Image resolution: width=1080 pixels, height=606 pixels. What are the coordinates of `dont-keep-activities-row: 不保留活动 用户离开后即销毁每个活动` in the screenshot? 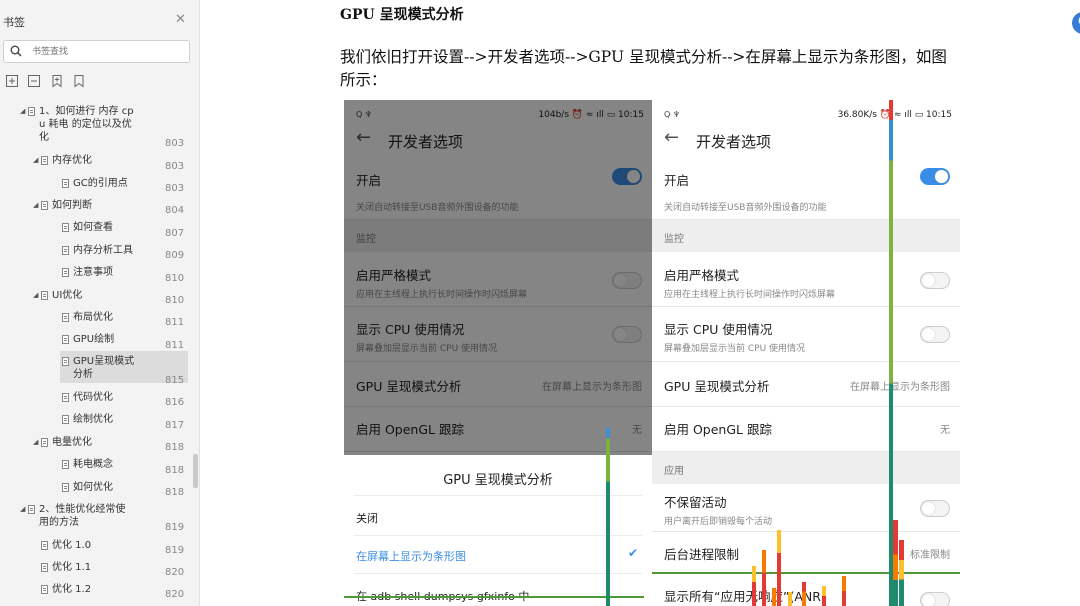 It's located at (806, 508).